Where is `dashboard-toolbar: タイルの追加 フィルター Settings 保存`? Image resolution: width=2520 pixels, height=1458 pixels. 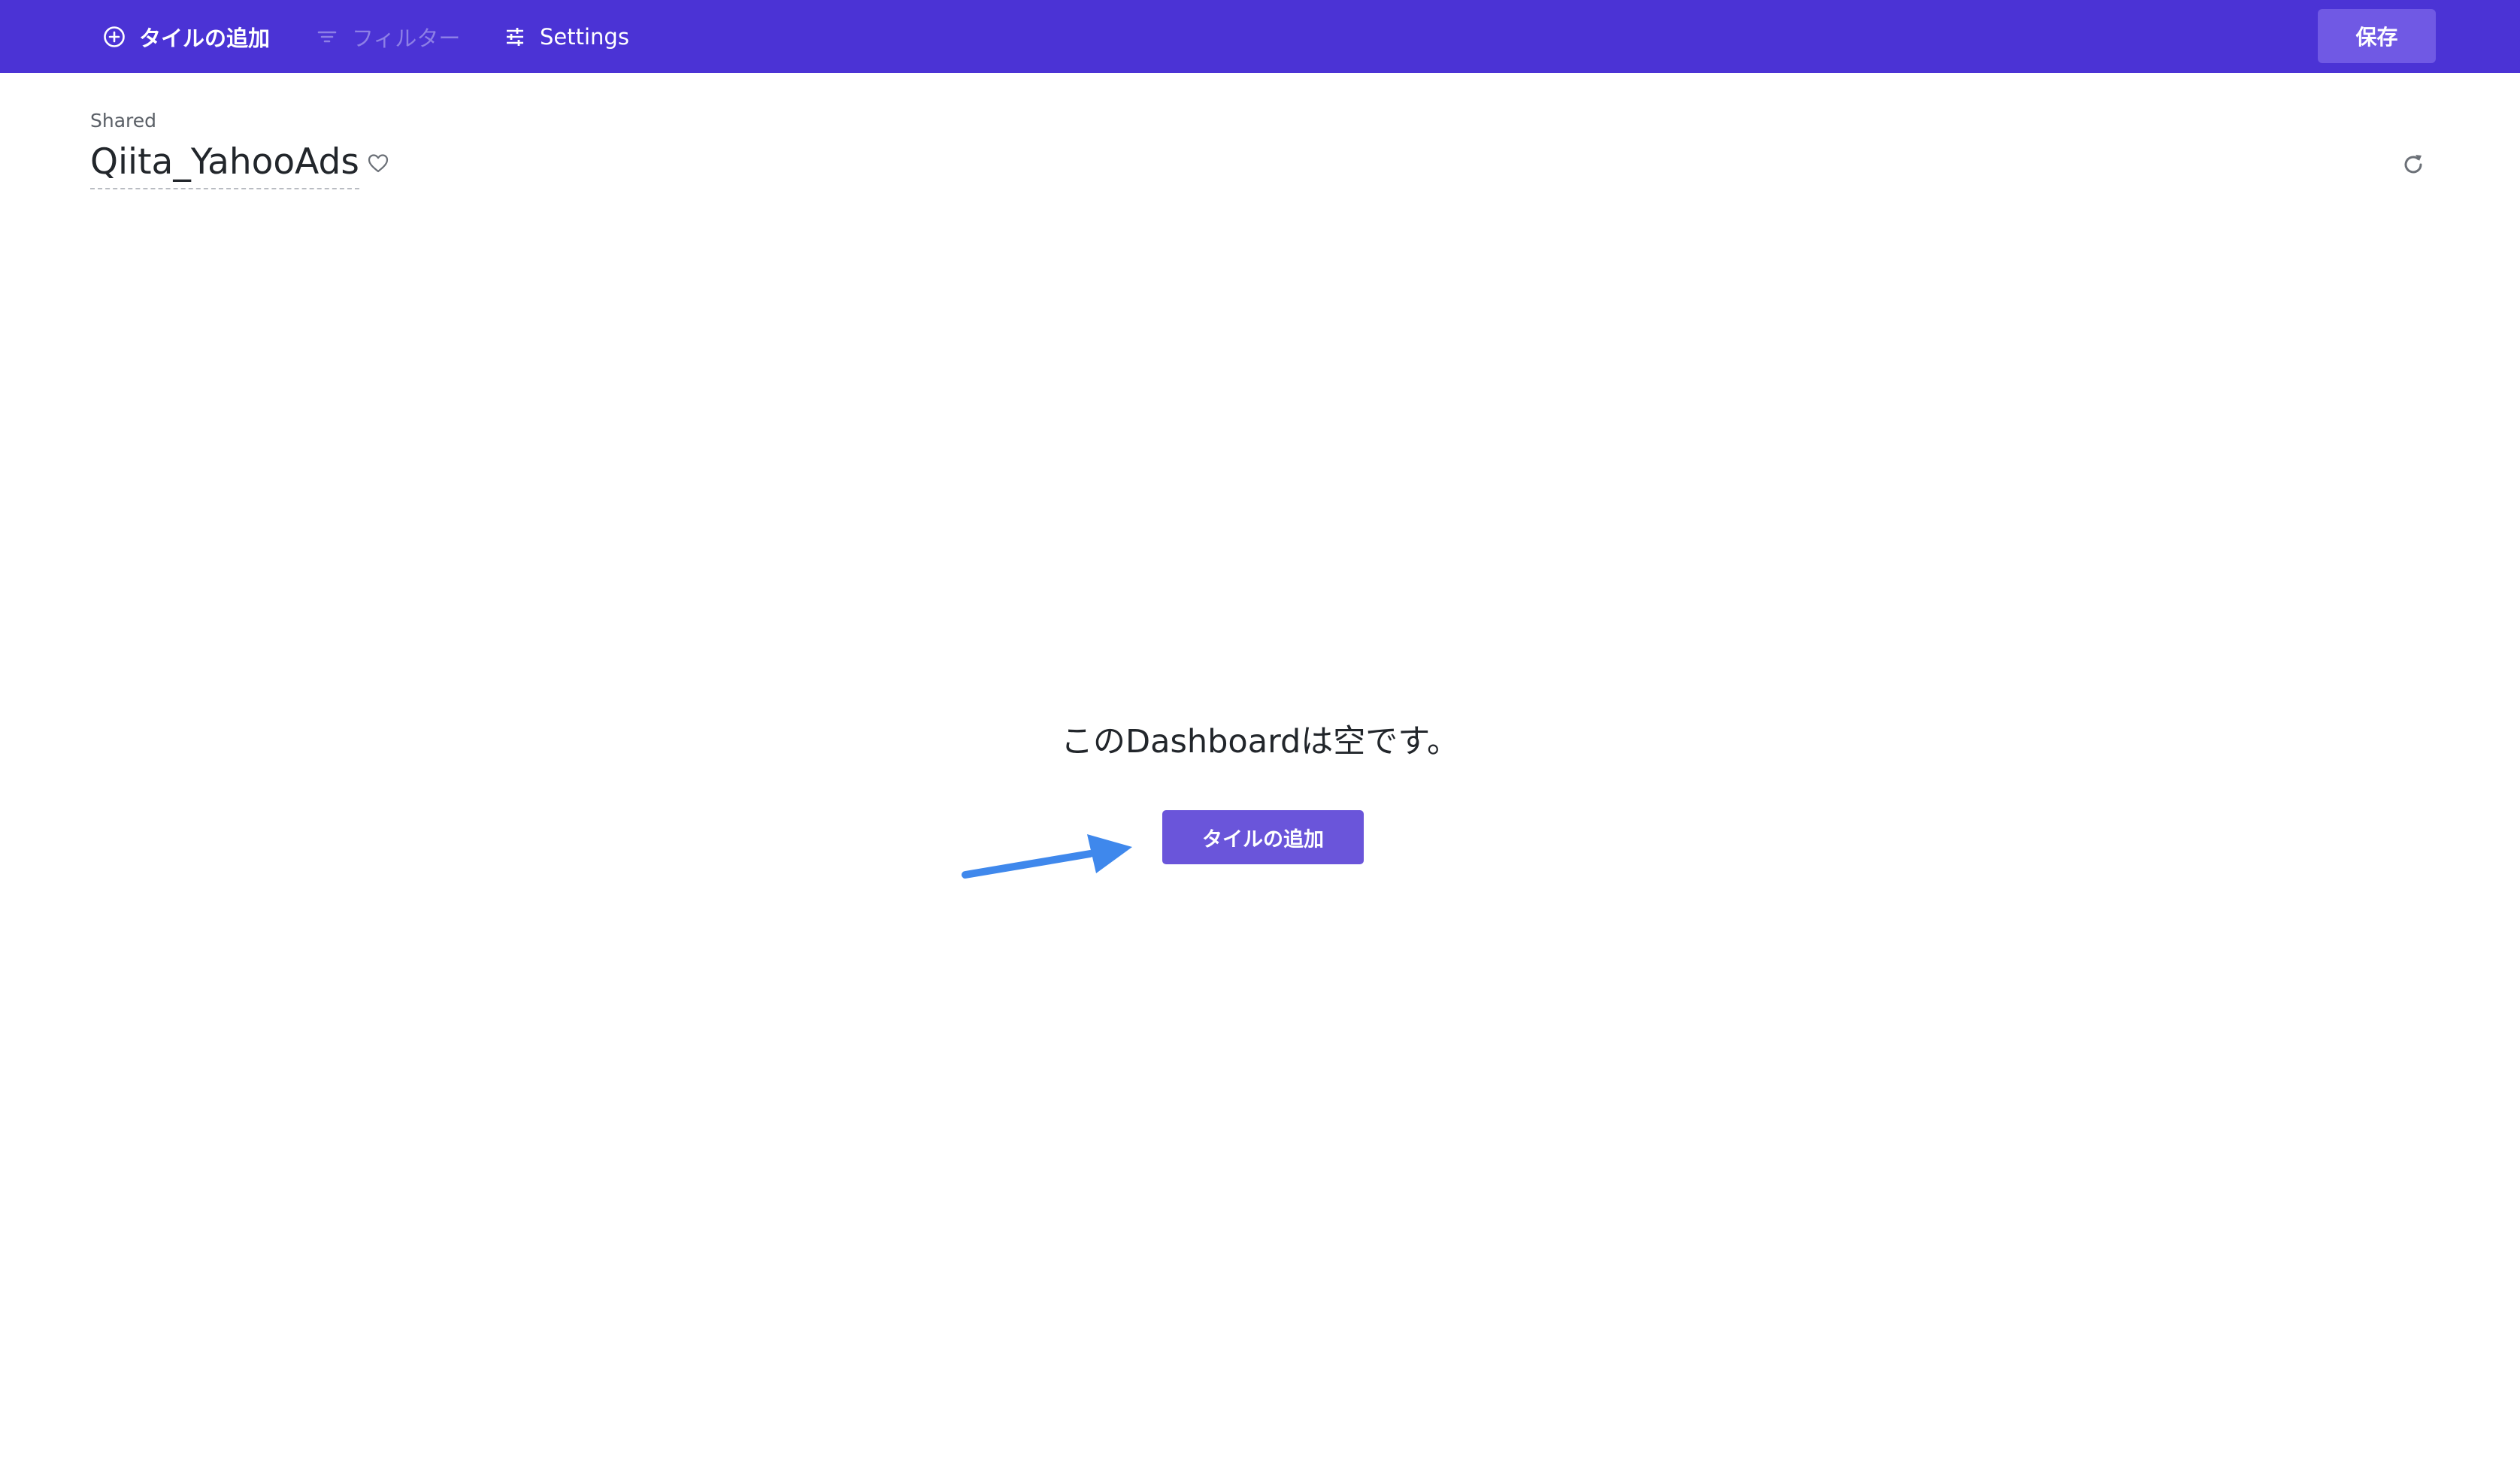 dashboard-toolbar: タイルの追加 フィルター Settings 保存 is located at coordinates (1260, 36).